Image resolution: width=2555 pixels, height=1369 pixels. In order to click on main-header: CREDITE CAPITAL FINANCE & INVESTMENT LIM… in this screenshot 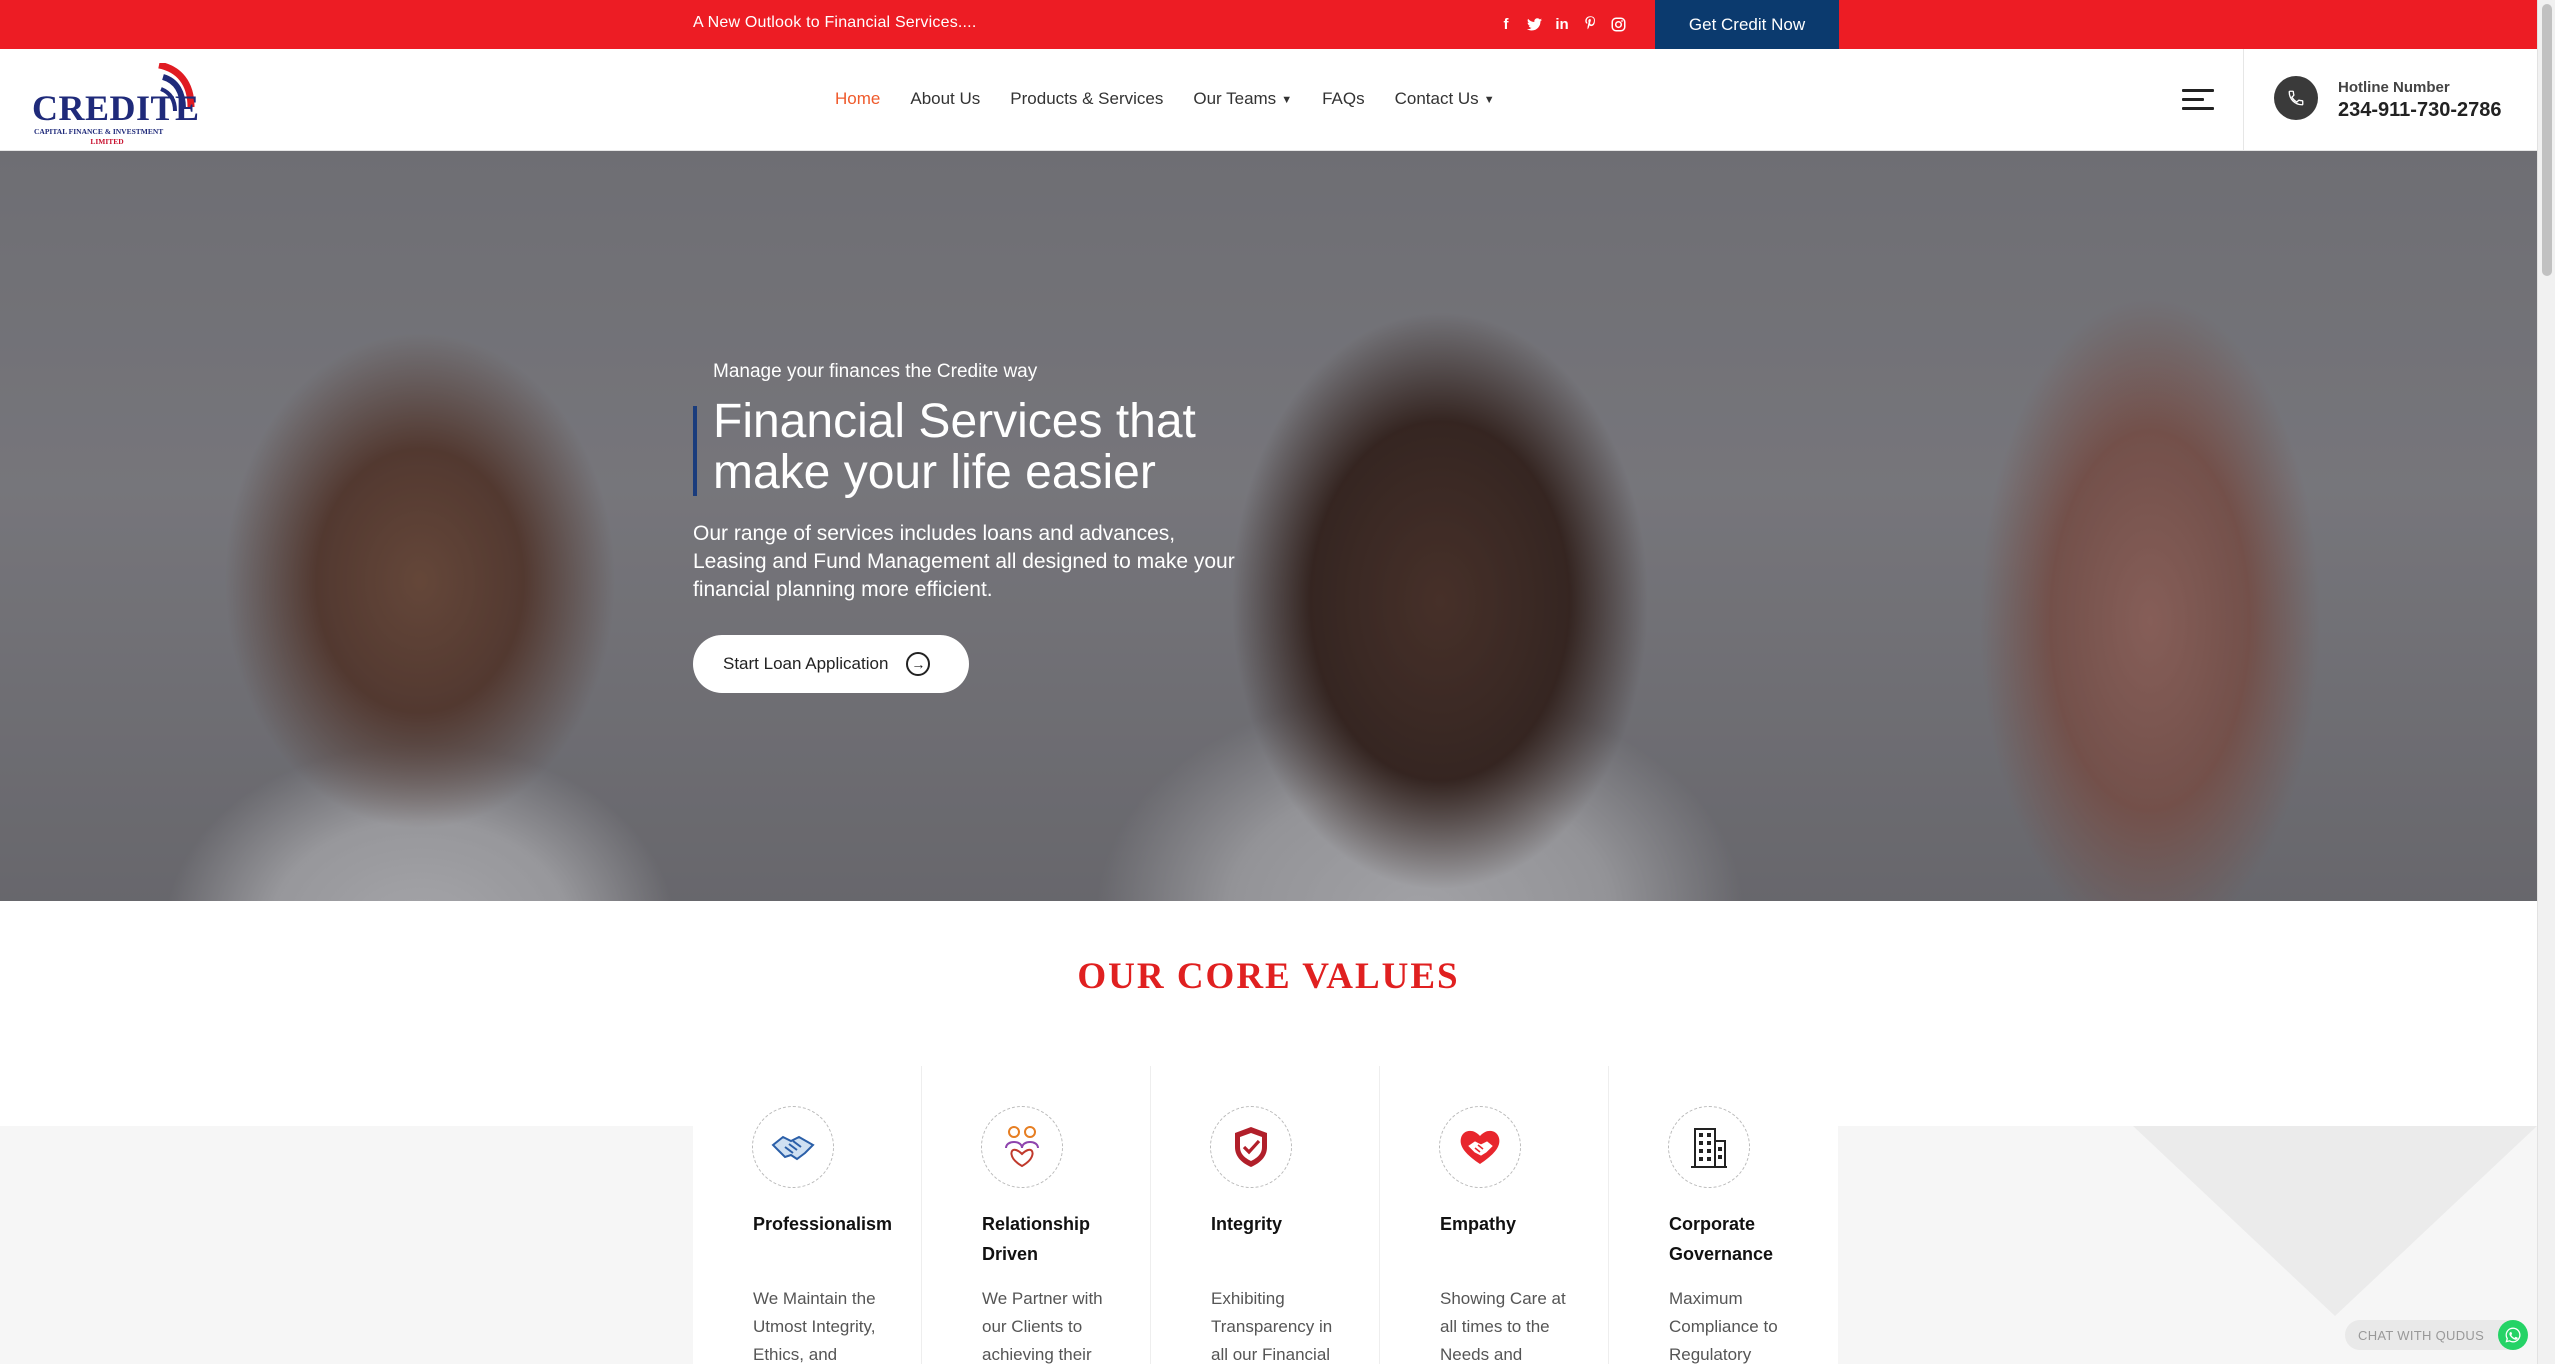, I will do `click(1268, 100)`.